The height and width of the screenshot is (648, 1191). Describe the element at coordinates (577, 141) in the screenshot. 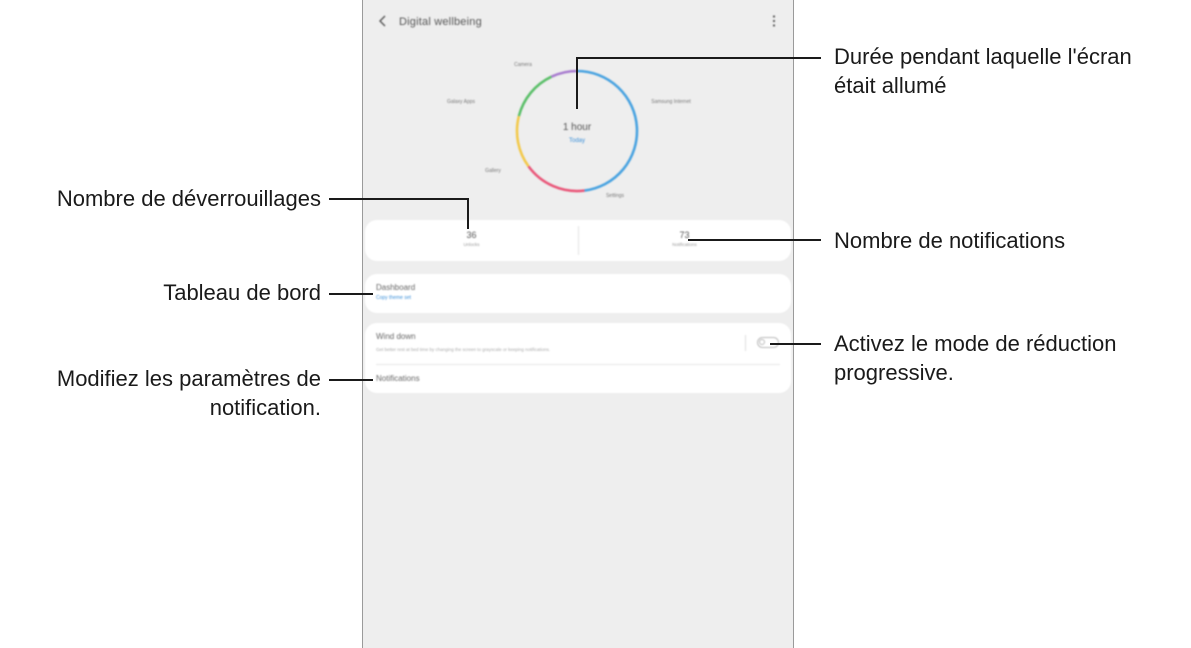

I see `screen-time-period: Today` at that location.